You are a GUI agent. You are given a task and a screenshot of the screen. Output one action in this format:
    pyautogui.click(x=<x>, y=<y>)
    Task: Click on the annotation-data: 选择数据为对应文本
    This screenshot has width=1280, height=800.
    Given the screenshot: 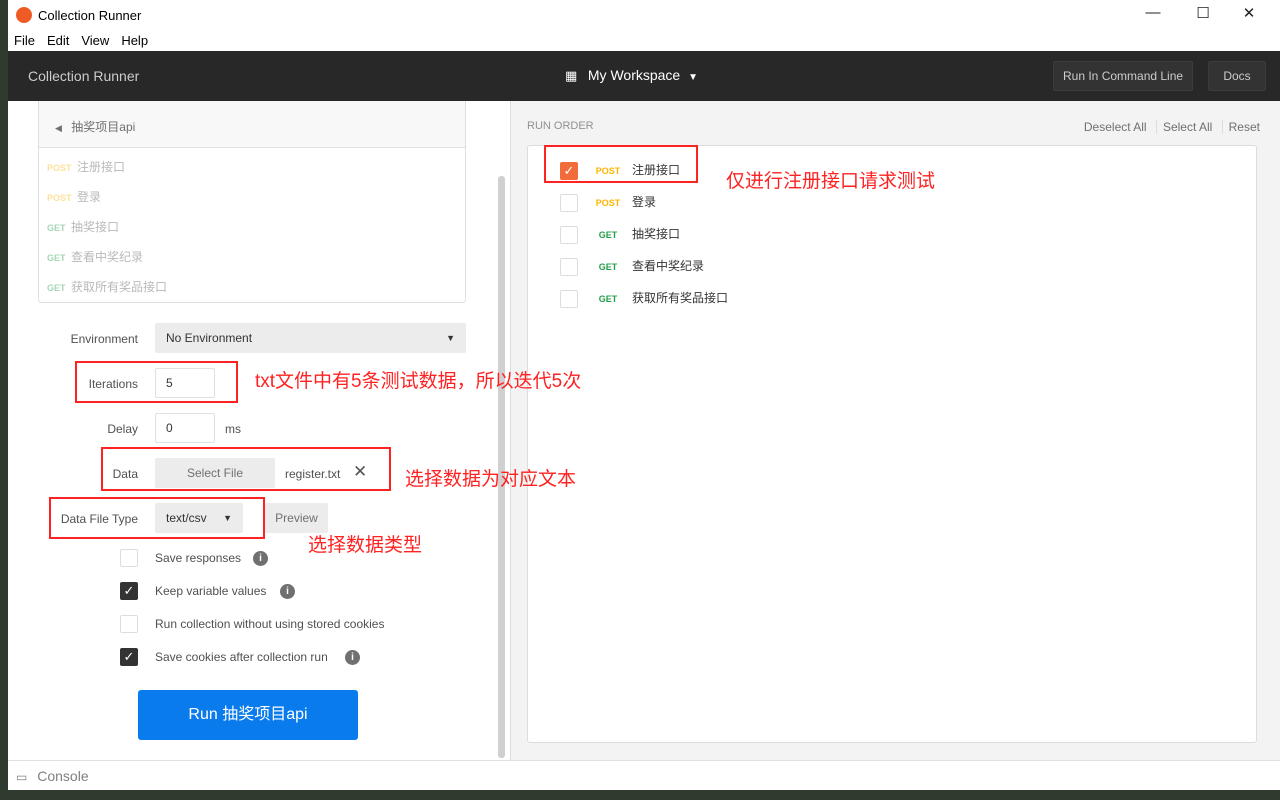 What is the action you would take?
    pyautogui.click(x=491, y=479)
    